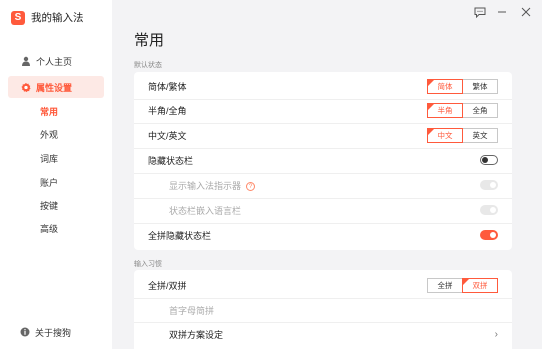 The height and width of the screenshot is (349, 542). What do you see at coordinates (167, 285) in the screenshot?
I see `setting-label: 全拼/双拼` at bounding box center [167, 285].